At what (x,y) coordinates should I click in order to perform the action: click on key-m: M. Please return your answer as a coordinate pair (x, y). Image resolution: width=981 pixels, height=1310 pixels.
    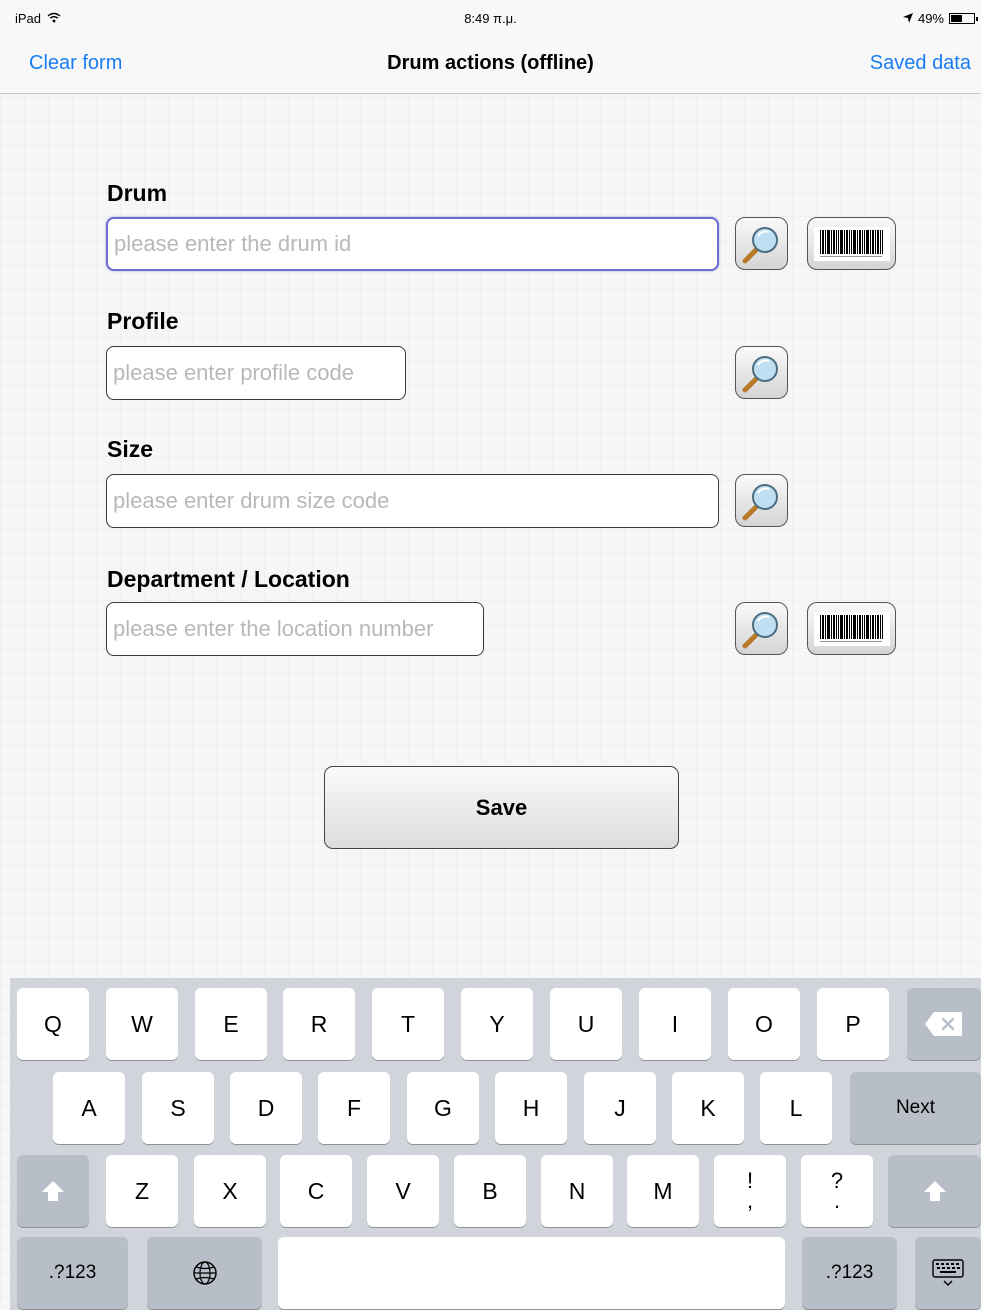
    Looking at the image, I should click on (663, 1191).